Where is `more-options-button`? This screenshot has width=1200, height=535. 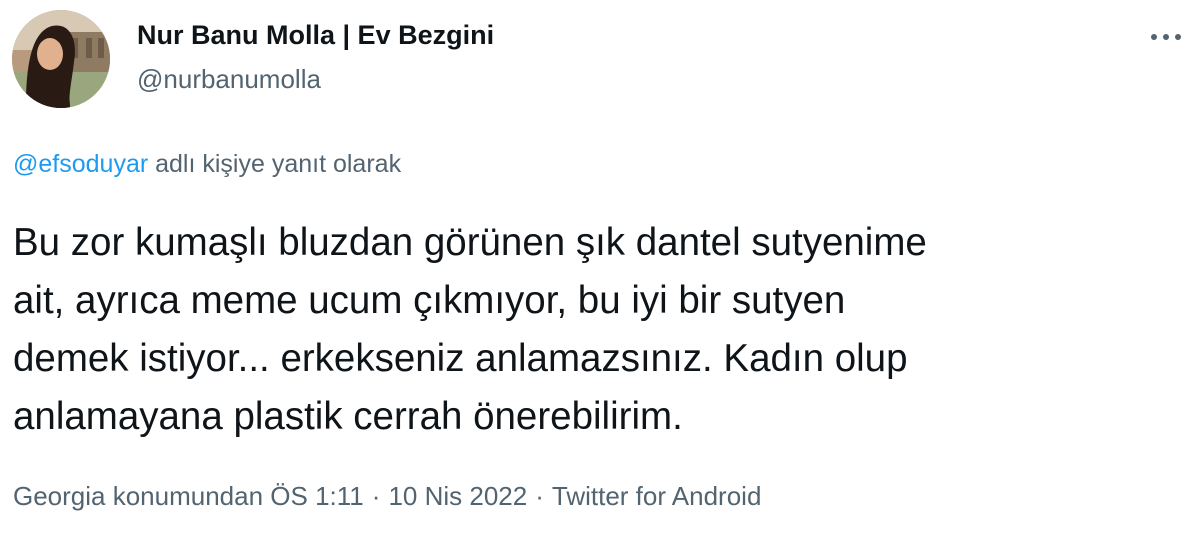 more-options-button is located at coordinates (1166, 37).